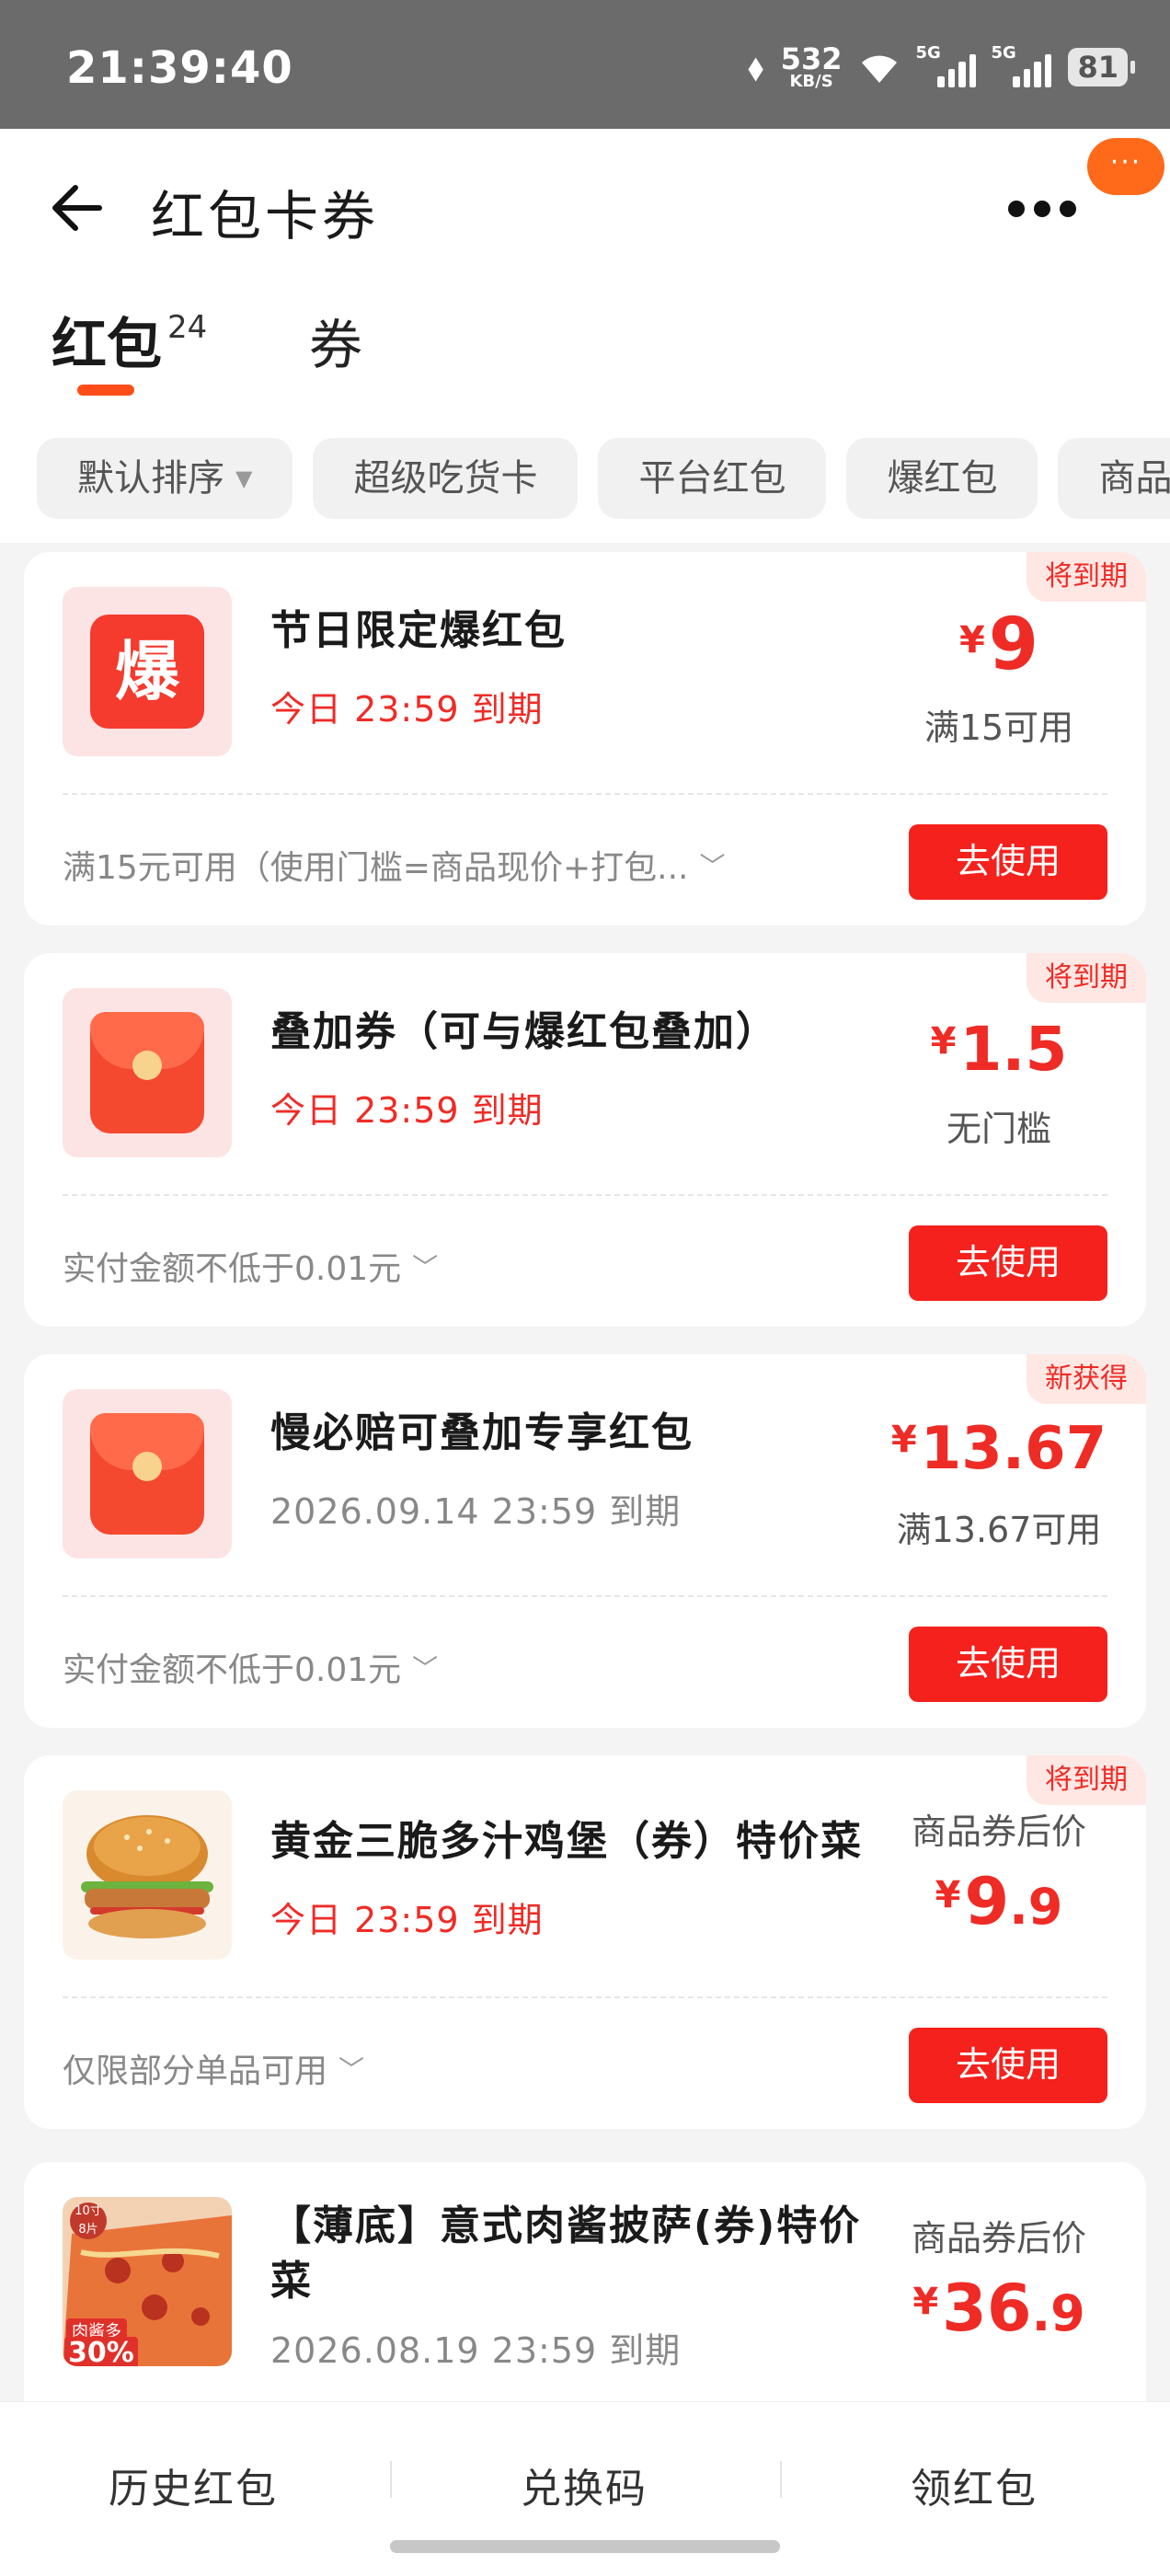 The image size is (1170, 2576). I want to click on coupon-condition: 无门槛, so click(998, 1129).